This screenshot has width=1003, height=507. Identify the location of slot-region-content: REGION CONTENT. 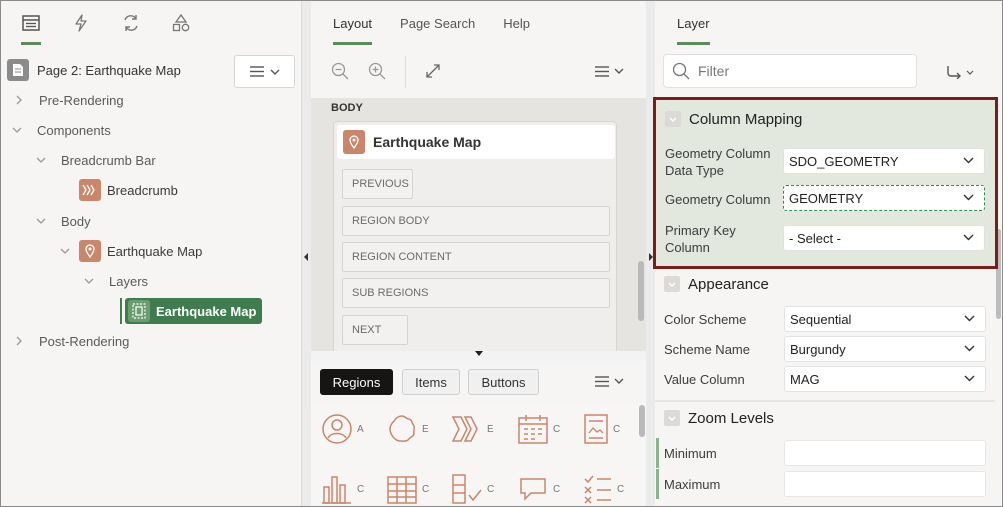
(476, 257).